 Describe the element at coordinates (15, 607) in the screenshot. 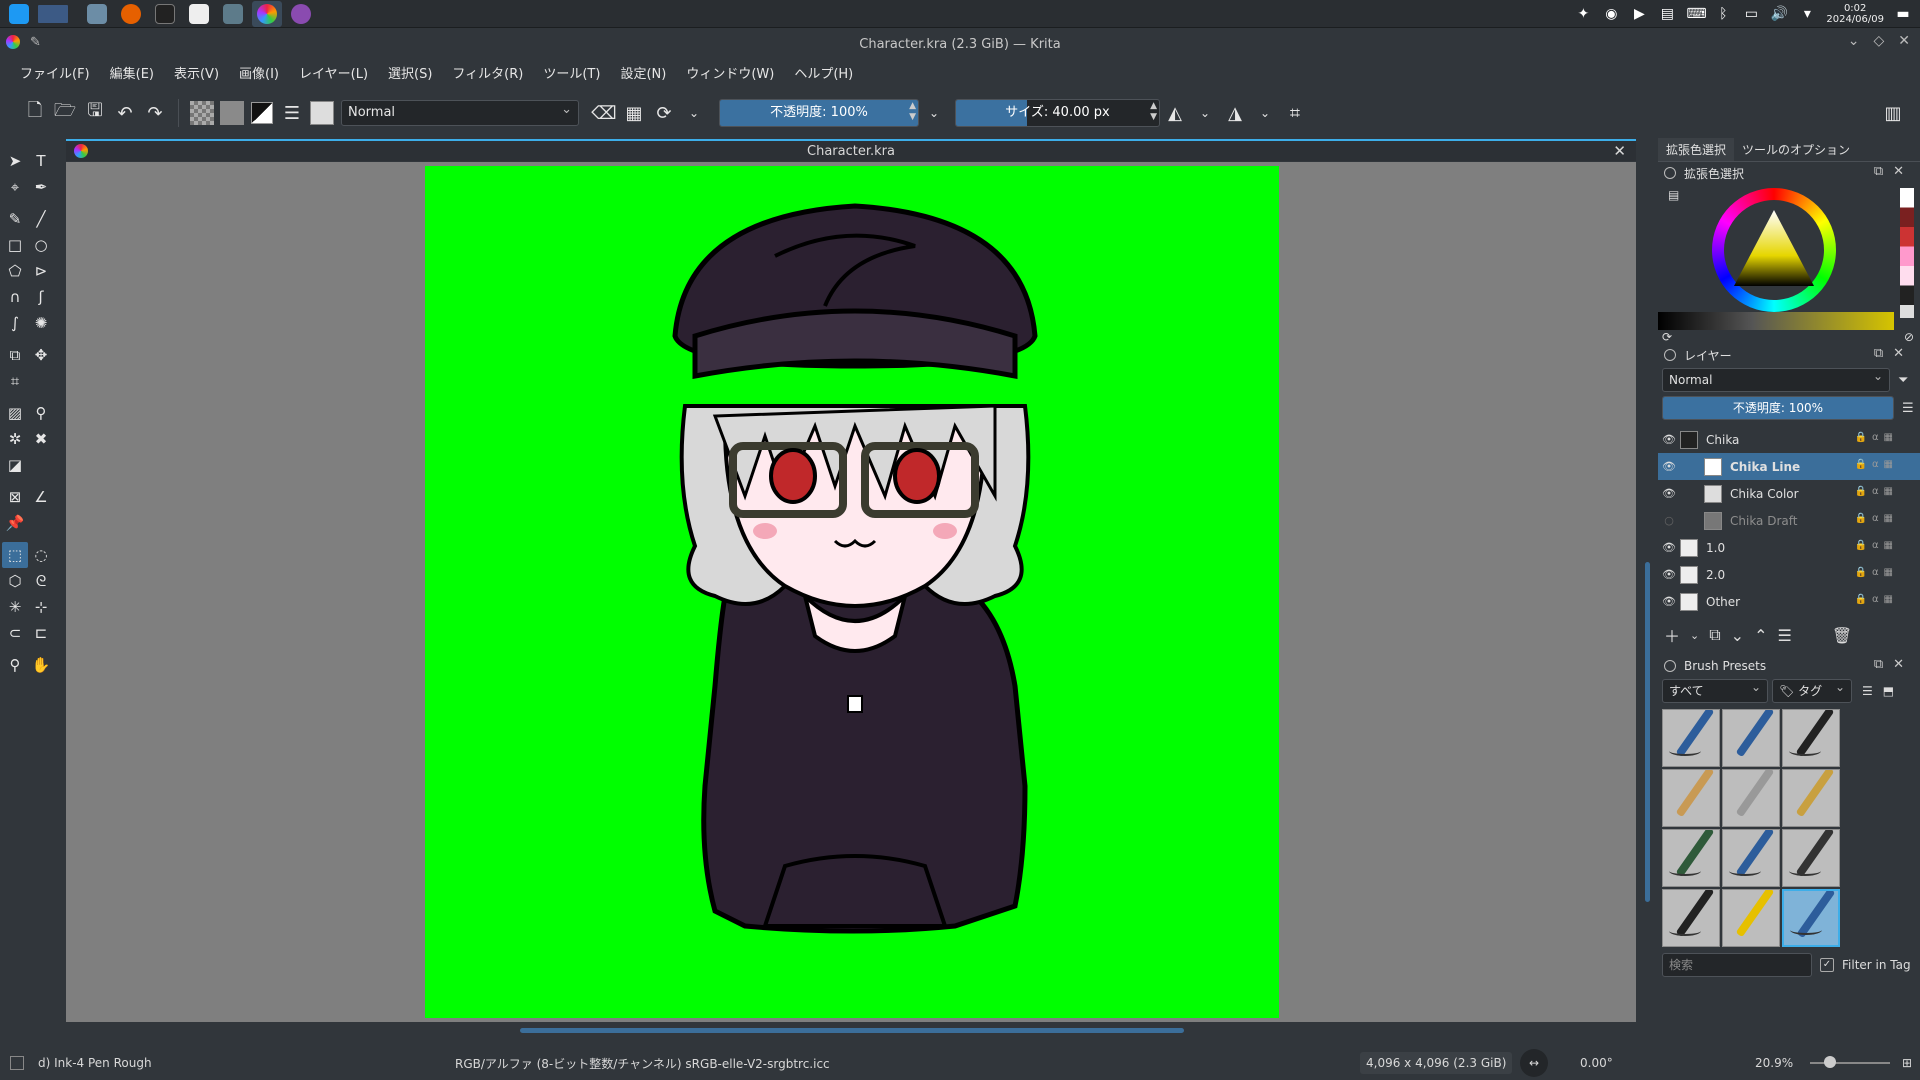

I see `contiguous-selection-tool-icon: ✳` at that location.